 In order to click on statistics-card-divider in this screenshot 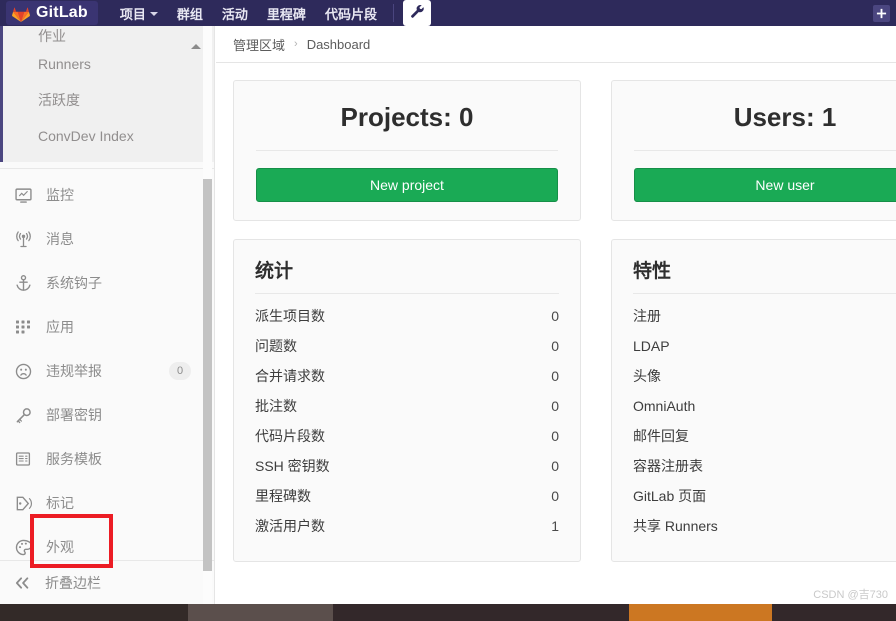, I will do `click(407, 293)`.